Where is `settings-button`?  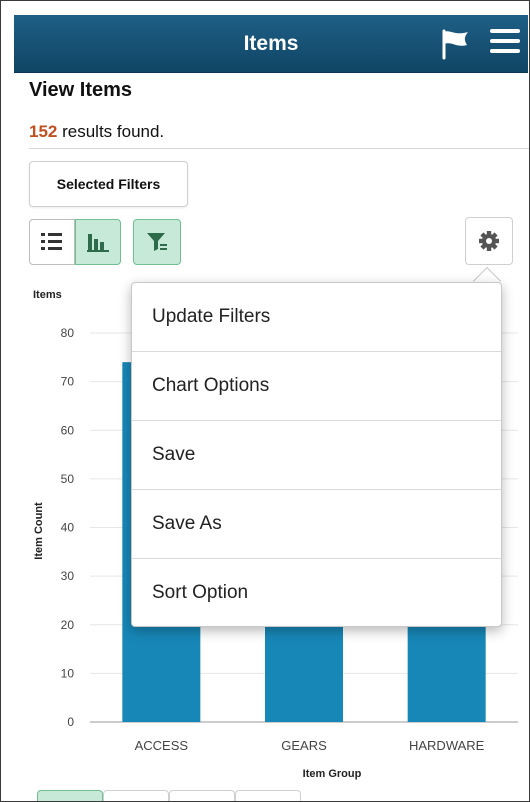
settings-button is located at coordinates (489, 241).